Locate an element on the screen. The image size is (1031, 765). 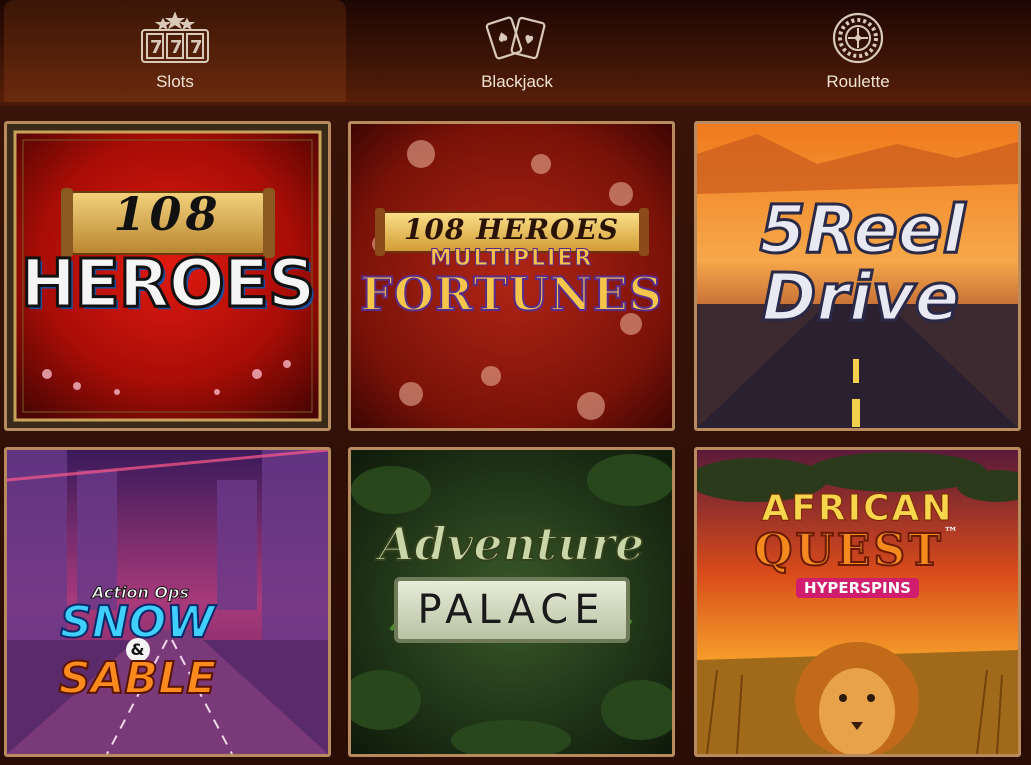
tab-slots-label: Slots is located at coordinates (175, 81).